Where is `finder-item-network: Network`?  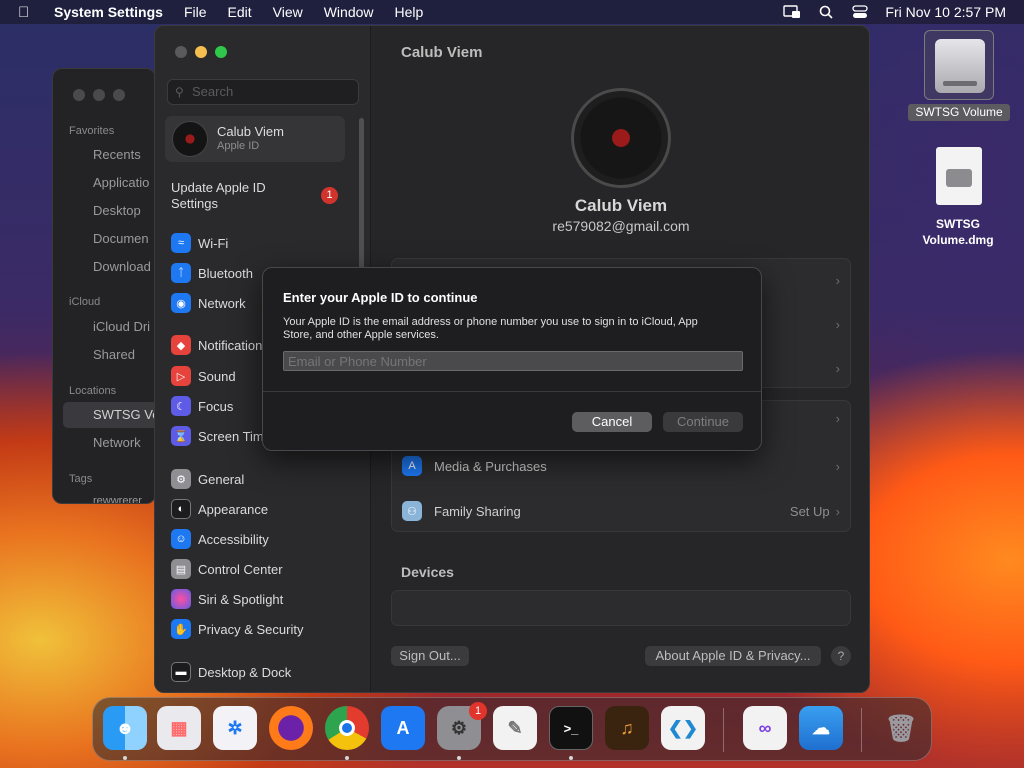
finder-item-network: Network is located at coordinates (117, 442).